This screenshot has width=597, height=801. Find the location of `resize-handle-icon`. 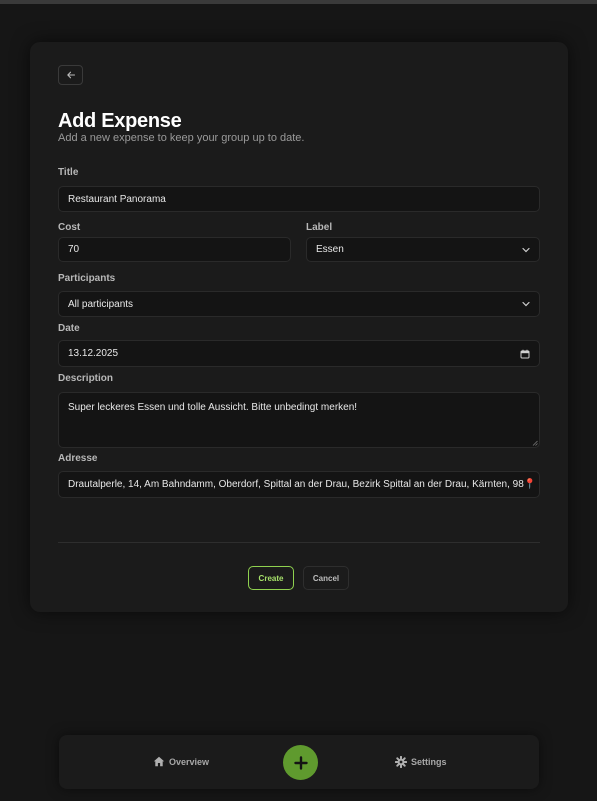

resize-handle-icon is located at coordinates (535, 443).